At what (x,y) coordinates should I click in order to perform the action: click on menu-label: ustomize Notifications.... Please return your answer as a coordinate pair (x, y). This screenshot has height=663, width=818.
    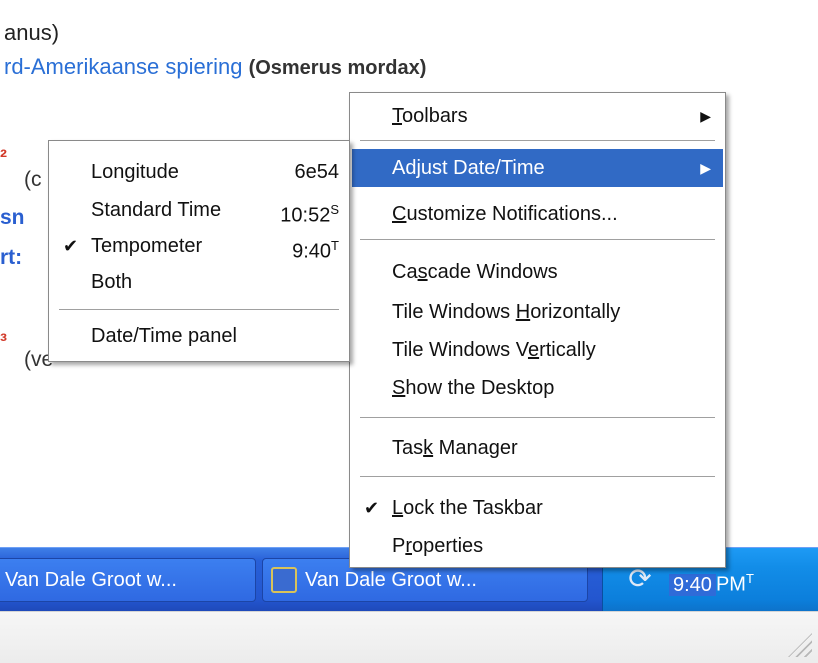
    Looking at the image, I should click on (512, 214).